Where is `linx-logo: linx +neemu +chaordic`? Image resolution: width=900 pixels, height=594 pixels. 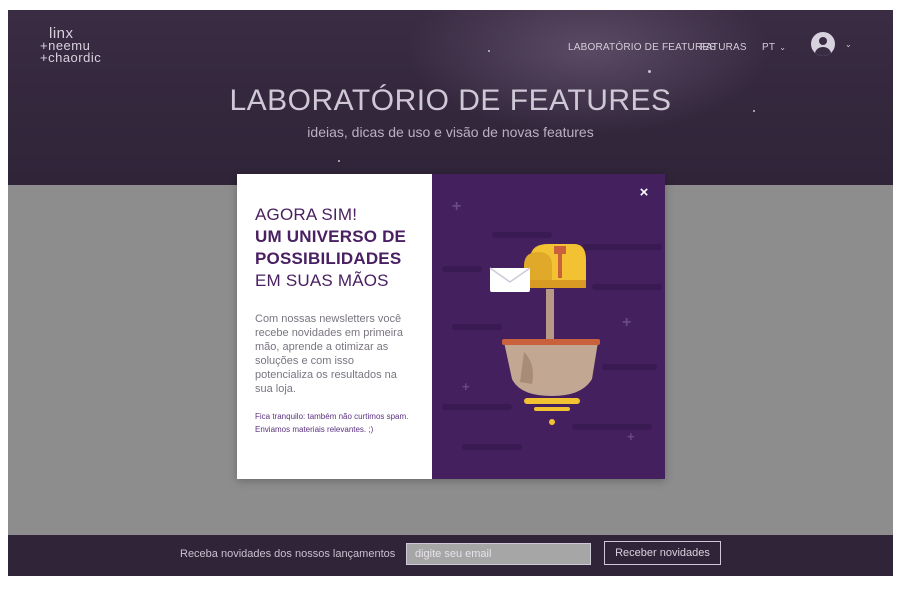 linx-logo: linx +neemu +chaordic is located at coordinates (75, 50).